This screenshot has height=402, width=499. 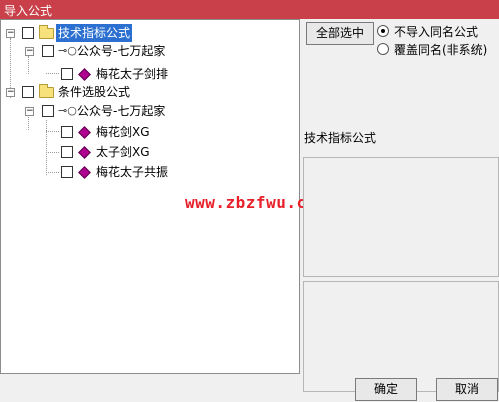 I want to click on tree-node-tech-indicators: − 技术指标公式, so click(x=146, y=33).